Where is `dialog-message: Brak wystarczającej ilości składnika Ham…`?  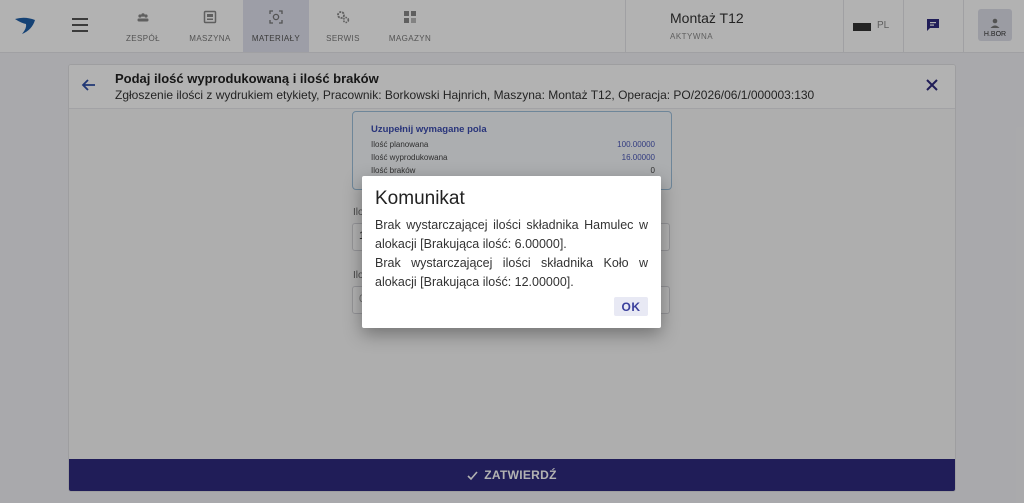 dialog-message: Brak wystarczającej ilości składnika Ham… is located at coordinates (511, 254).